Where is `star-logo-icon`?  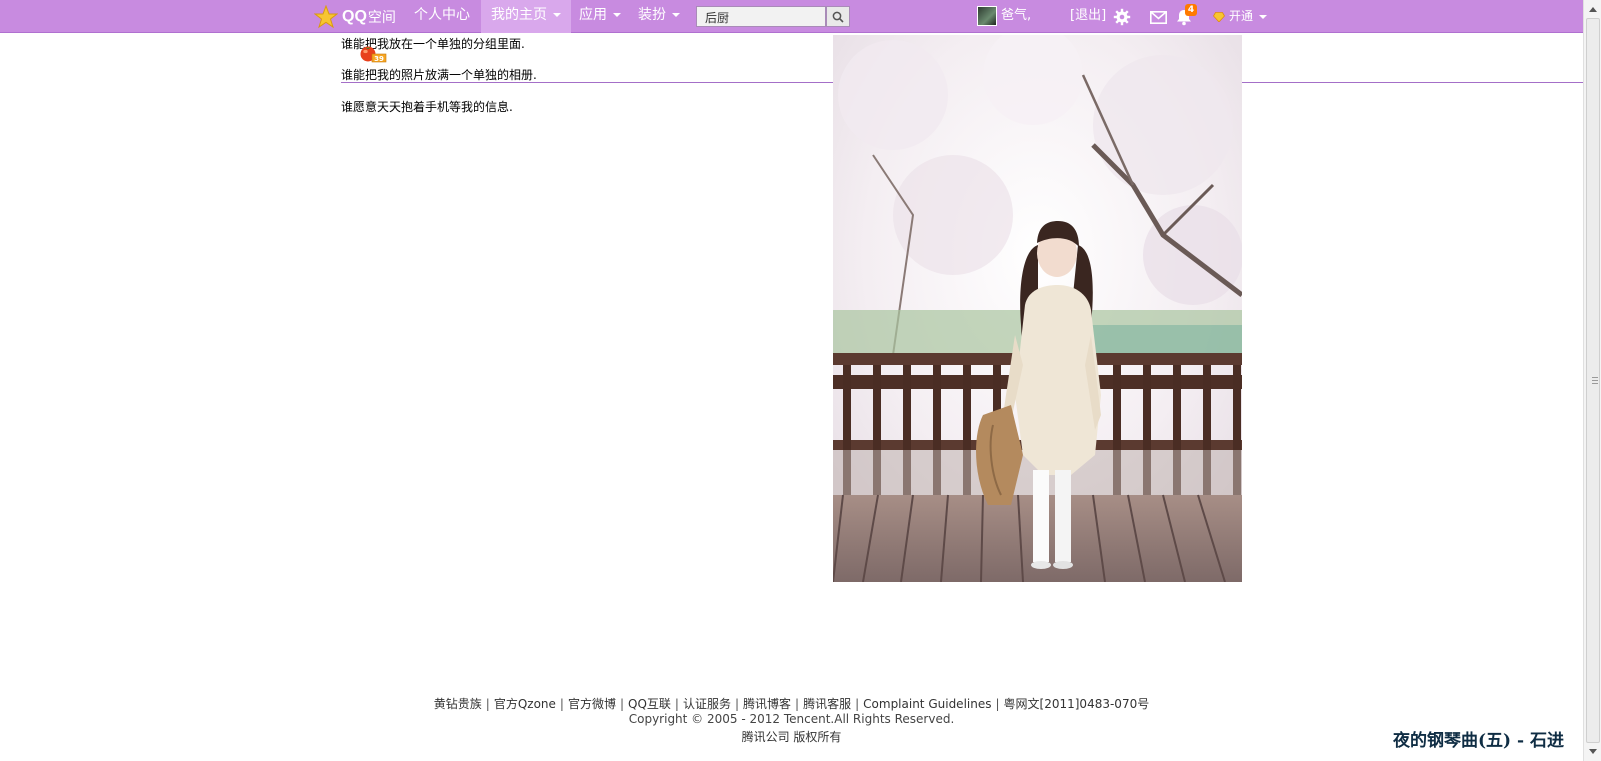
star-logo-icon is located at coordinates (326, 16).